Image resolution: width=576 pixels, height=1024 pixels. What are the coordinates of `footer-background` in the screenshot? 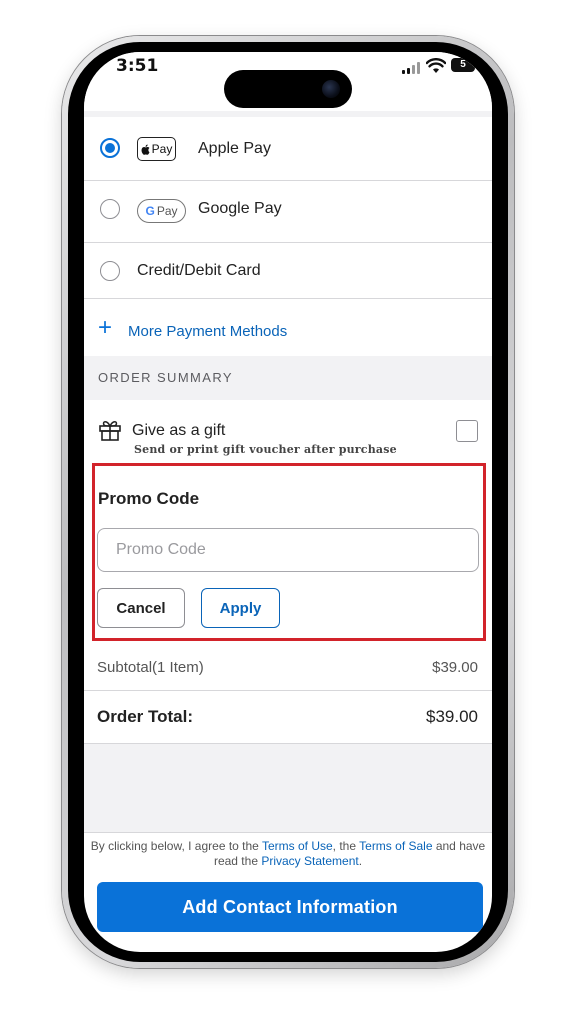 It's located at (288, 788).